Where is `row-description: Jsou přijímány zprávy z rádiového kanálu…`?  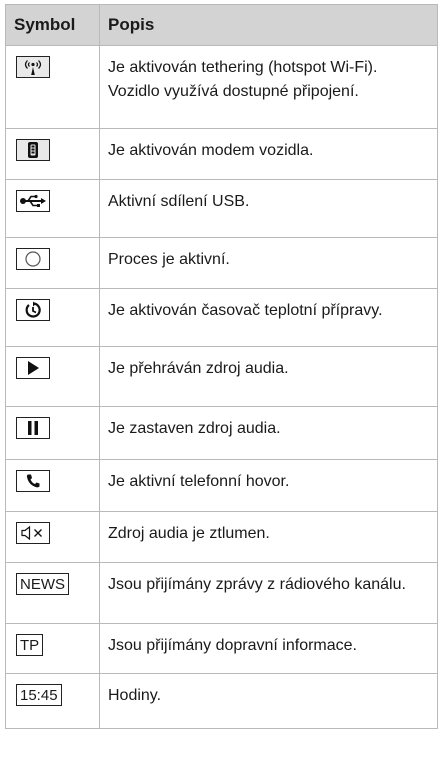 row-description: Jsou přijímány zprávy z rádiového kanálu… is located at coordinates (268, 593).